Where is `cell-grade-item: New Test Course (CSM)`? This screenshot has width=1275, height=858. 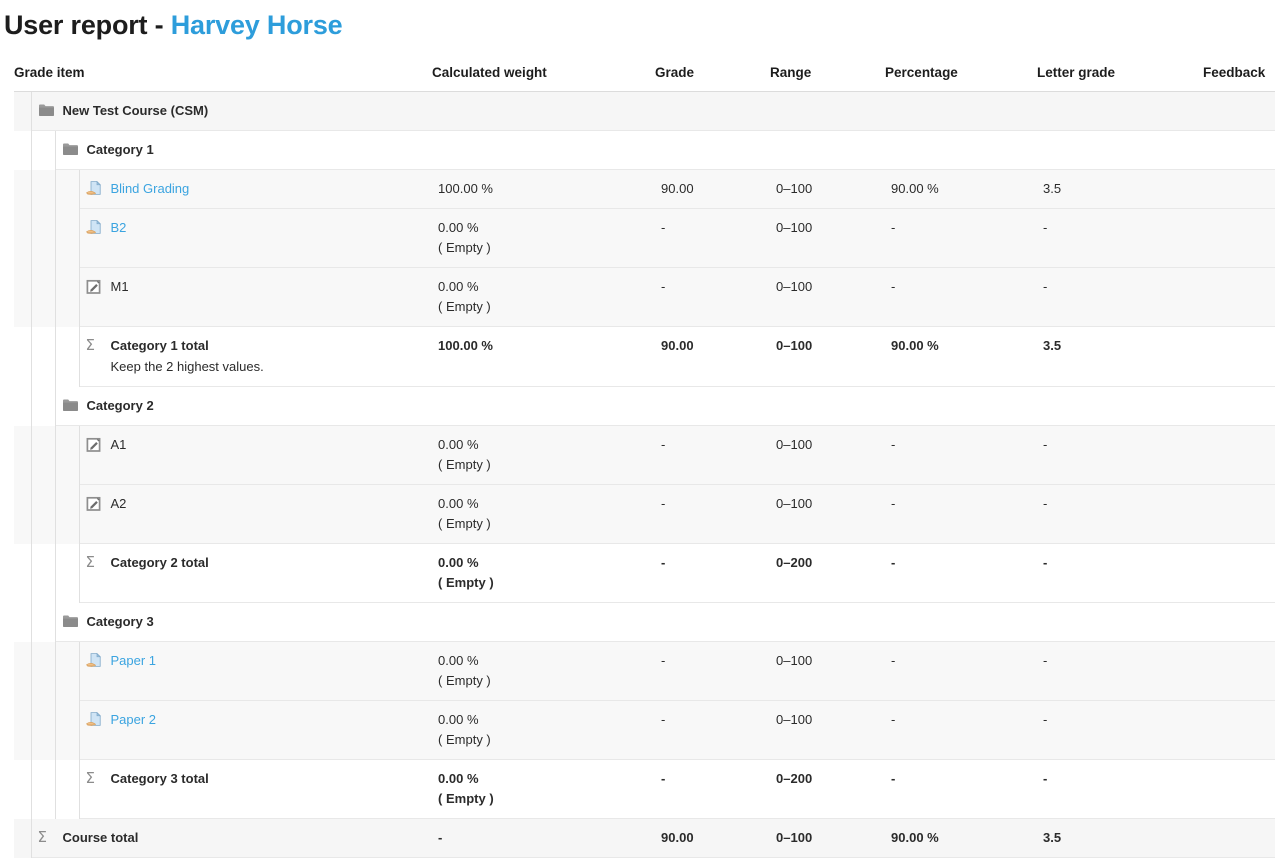
cell-grade-item: New Test Course (CSM) is located at coordinates (232, 111).